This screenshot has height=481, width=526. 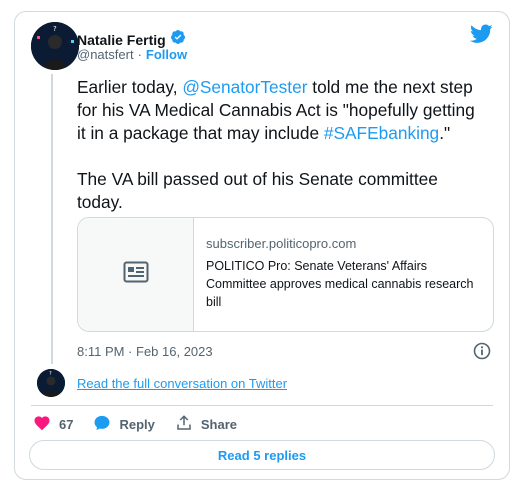 What do you see at coordinates (281, 243) in the screenshot?
I see `link-domain: subscriber.politicopro.com` at bounding box center [281, 243].